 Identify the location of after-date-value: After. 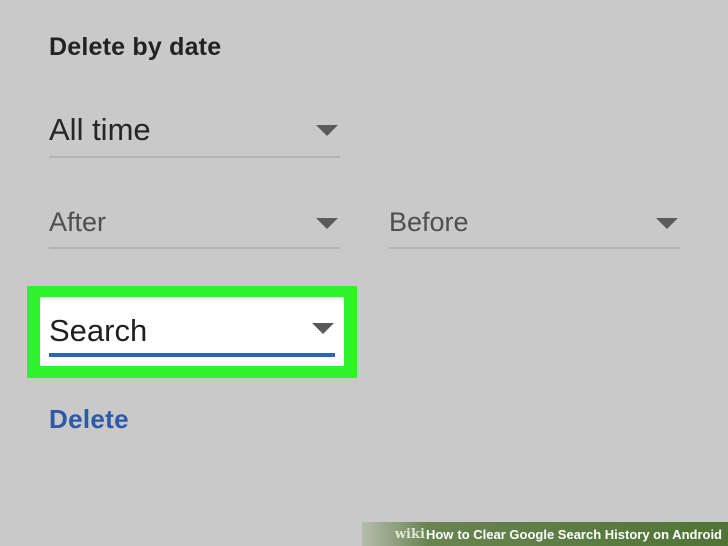
(78, 222).